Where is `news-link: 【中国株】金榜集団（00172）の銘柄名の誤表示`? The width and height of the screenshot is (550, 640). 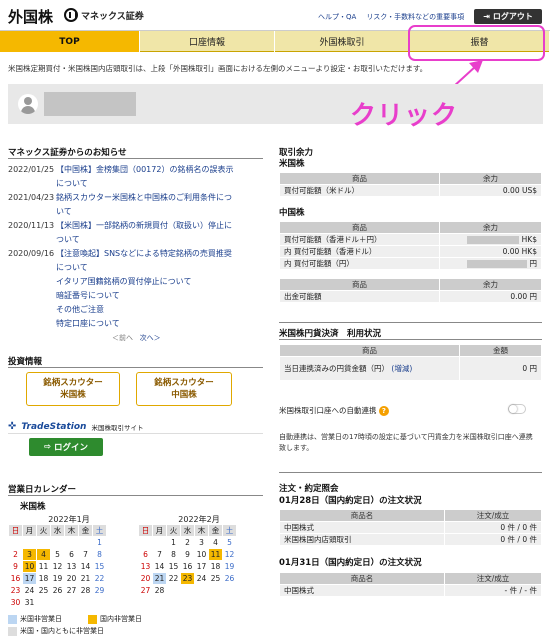 news-link: 【中国株】金榜集団（00172）の銘柄名の誤表示 is located at coordinates (144, 169).